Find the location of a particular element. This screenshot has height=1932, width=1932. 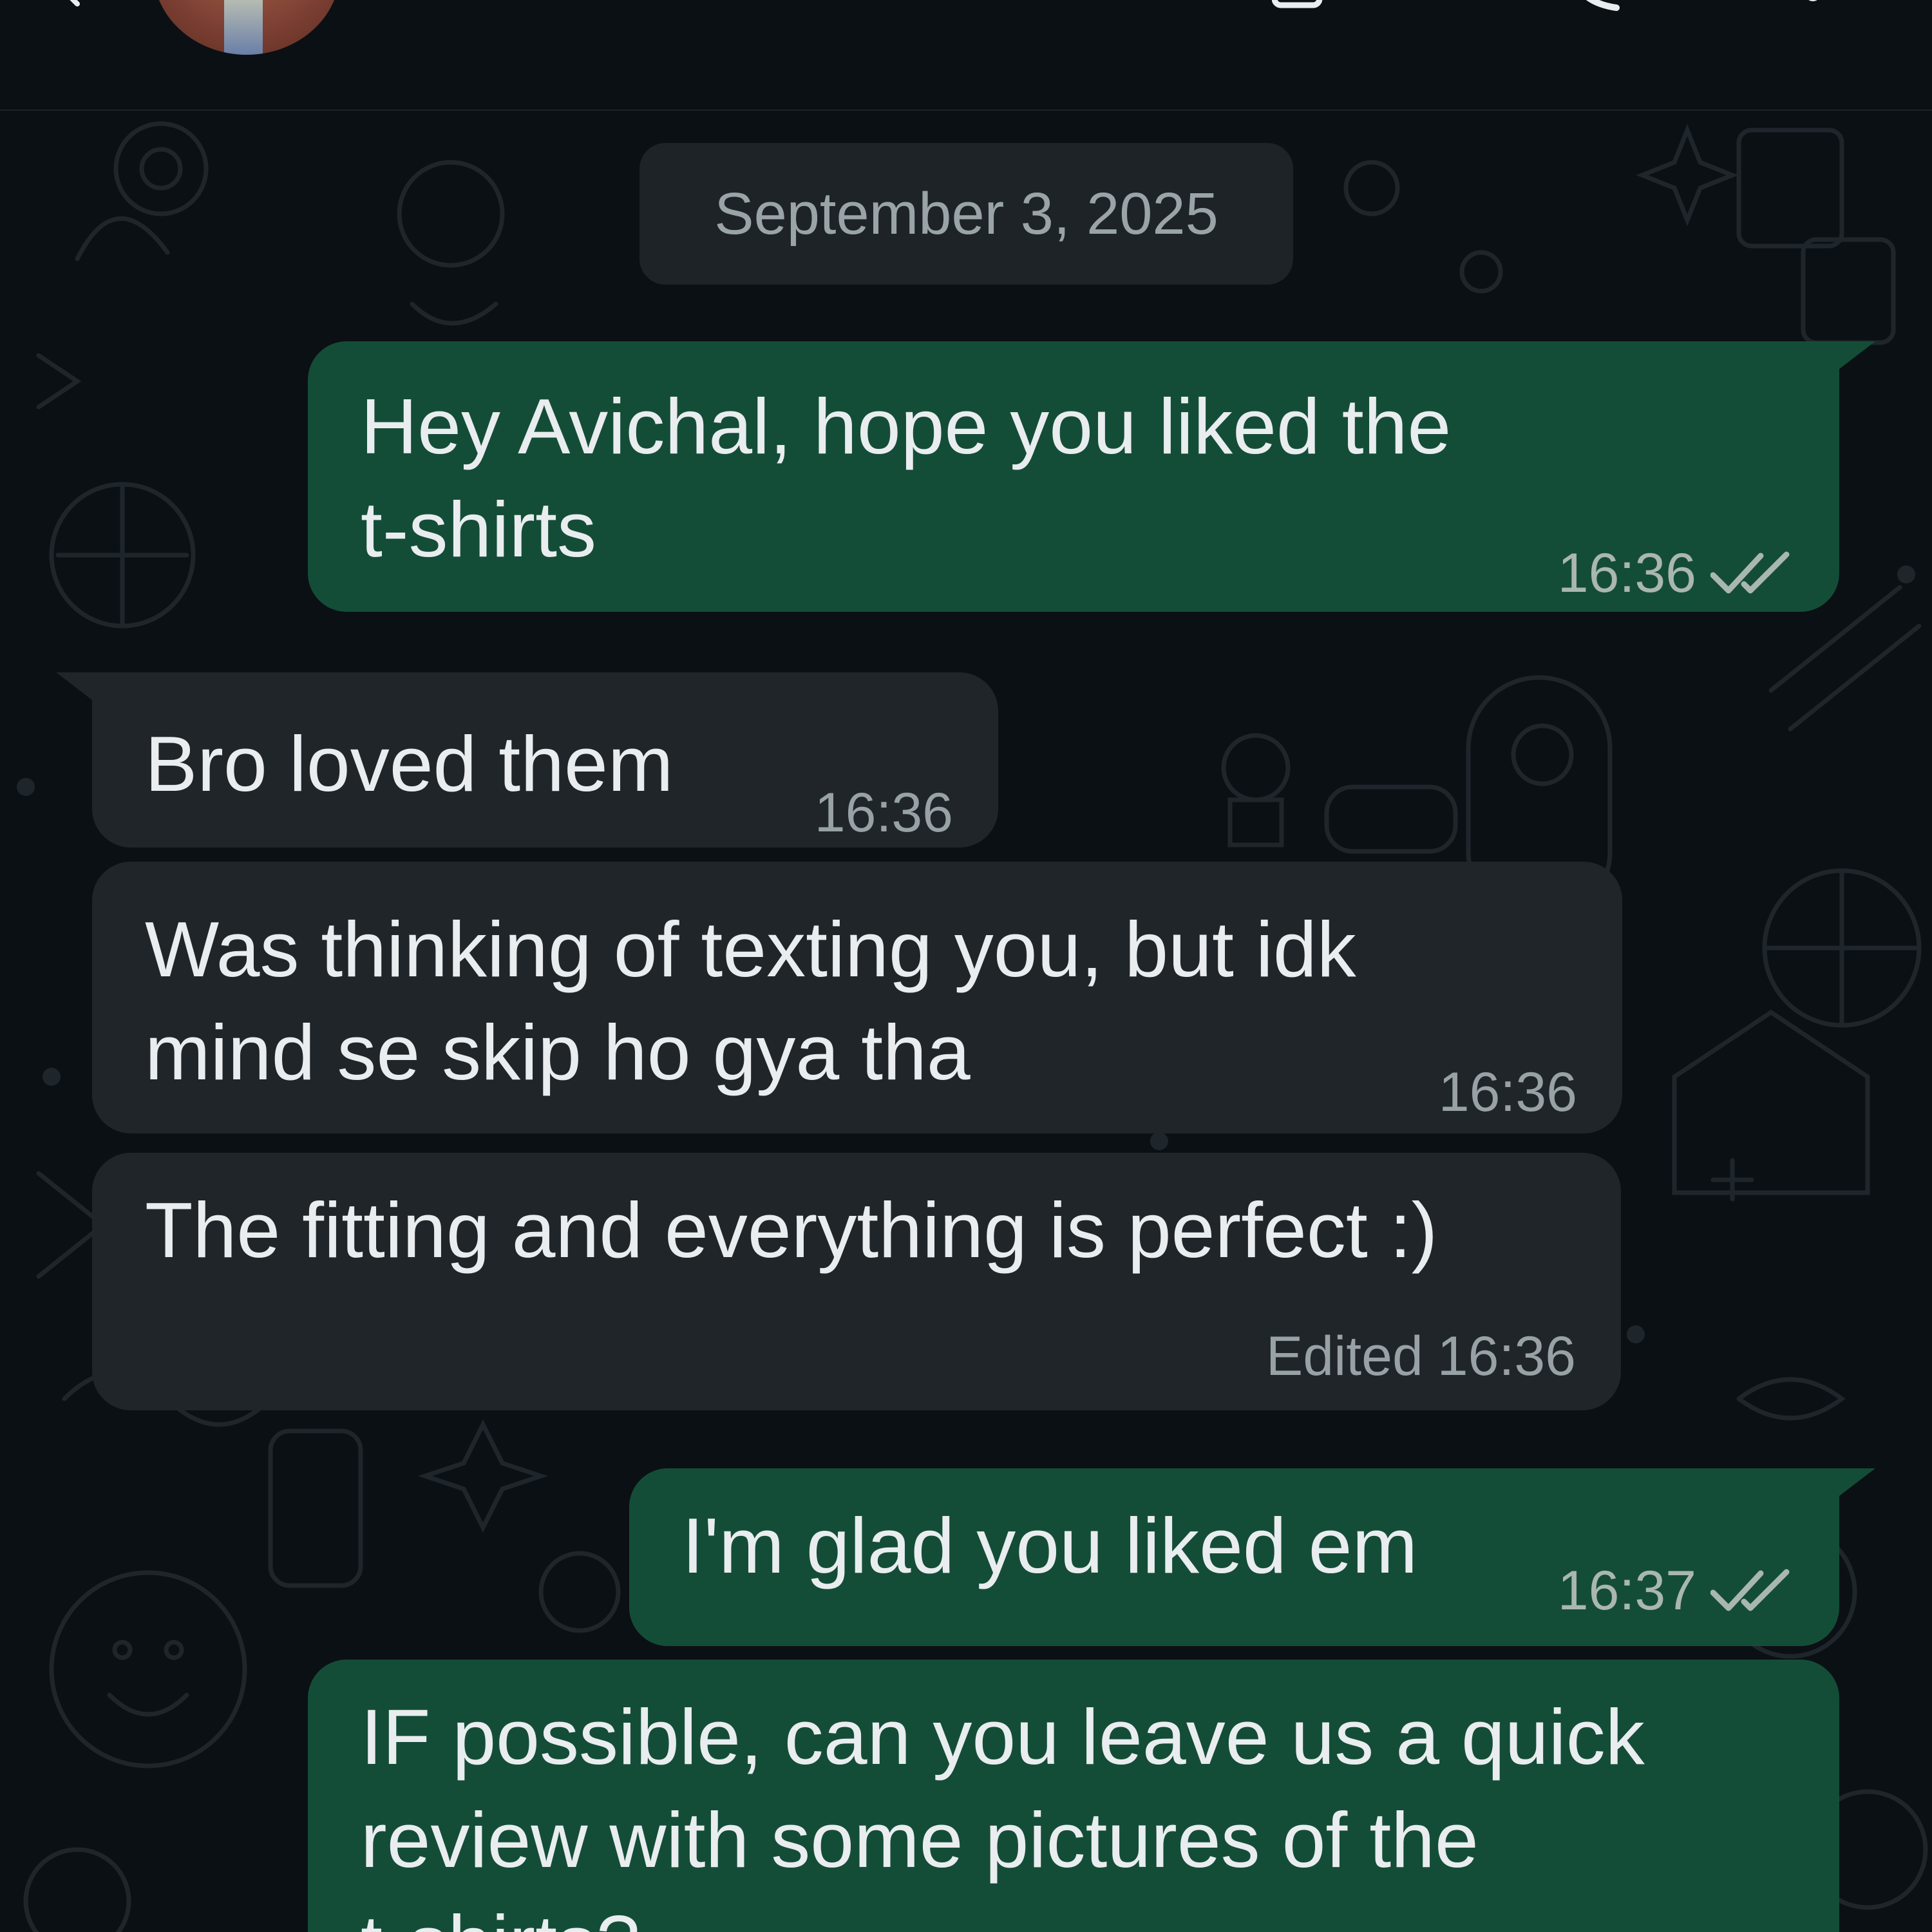

arrow-left-icon is located at coordinates (81, 3).